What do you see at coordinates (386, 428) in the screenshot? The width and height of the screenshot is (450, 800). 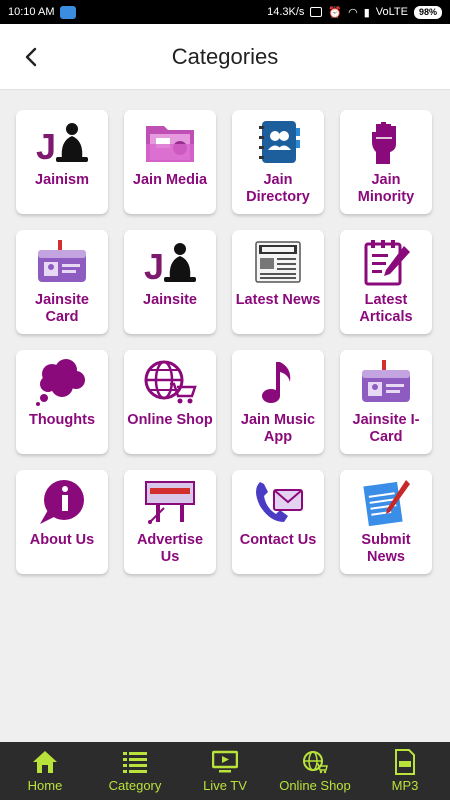 I see `category-label: Jainsite I-Card` at bounding box center [386, 428].